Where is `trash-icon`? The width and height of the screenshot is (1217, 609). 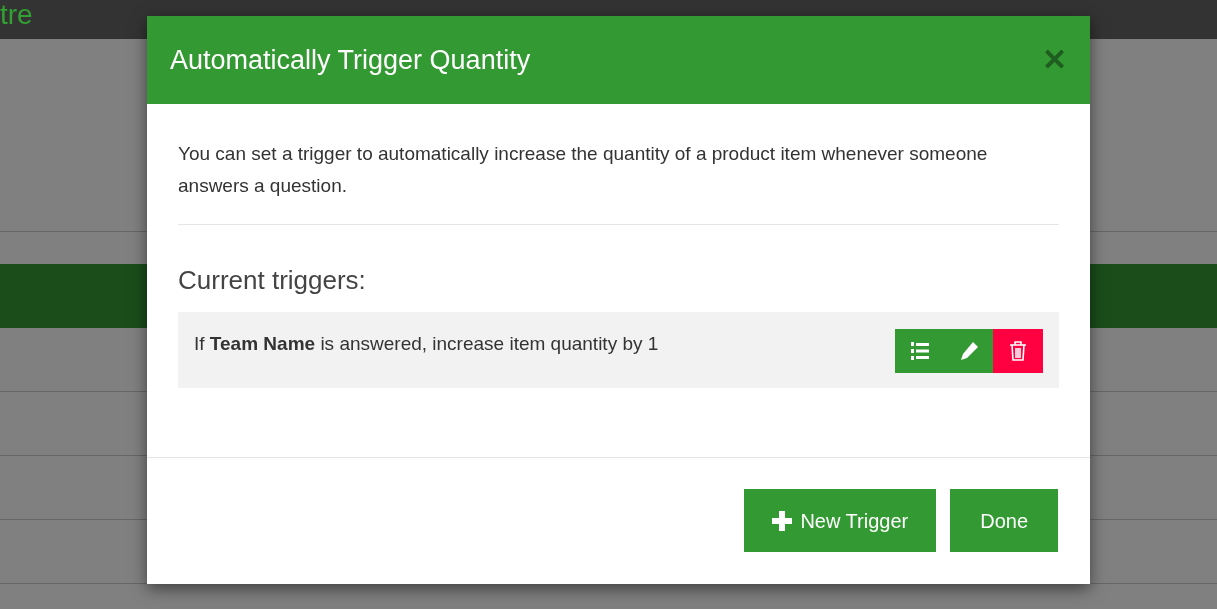 trash-icon is located at coordinates (1018, 351).